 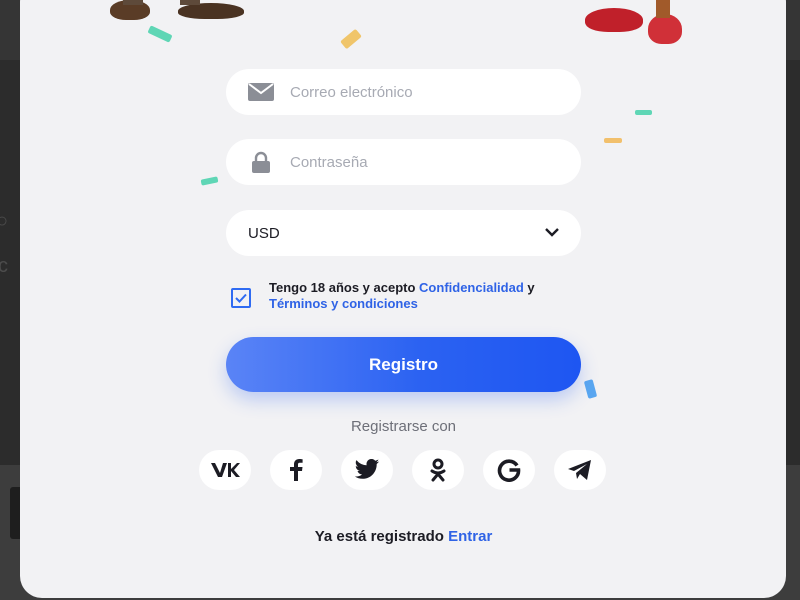 I want to click on password-placeholder: Contraseña, so click(x=329, y=162).